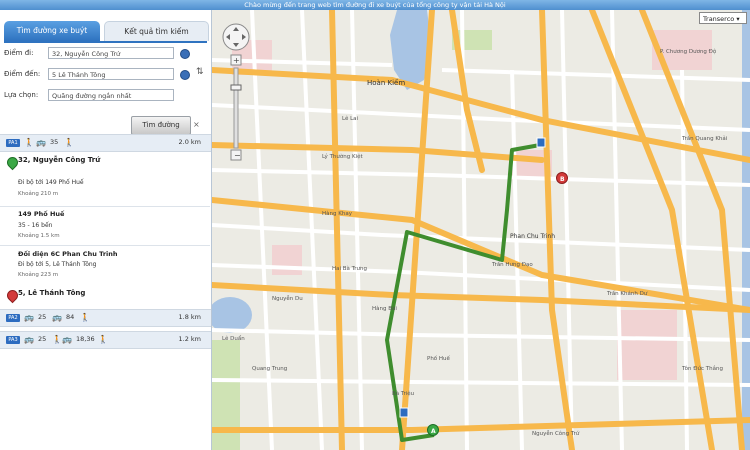  Describe the element at coordinates (105, 318) in the screenshot. I see `route-option-2: PA2 🚌 25 🚌 84 🚶 1.8 km` at that location.